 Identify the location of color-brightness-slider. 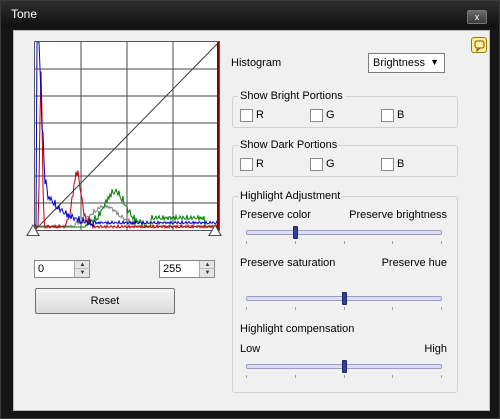
(344, 236).